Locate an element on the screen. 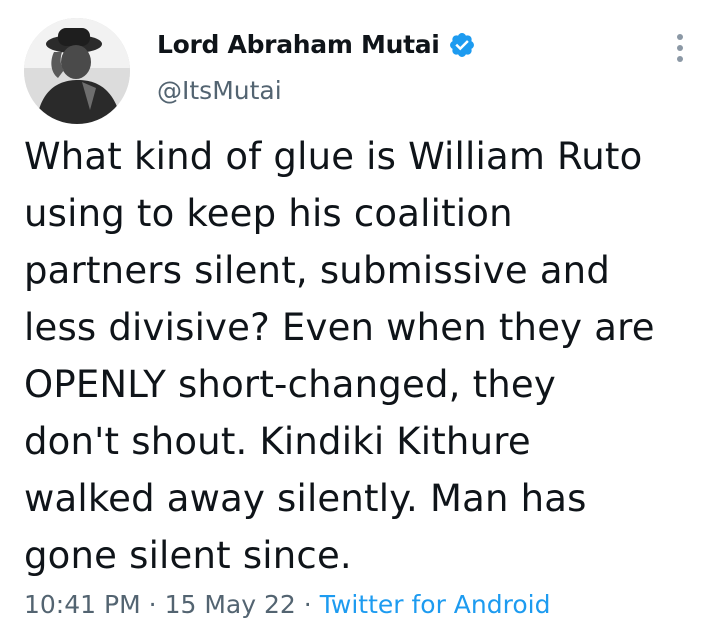  tweet-date: 15 May 22 is located at coordinates (230, 604).